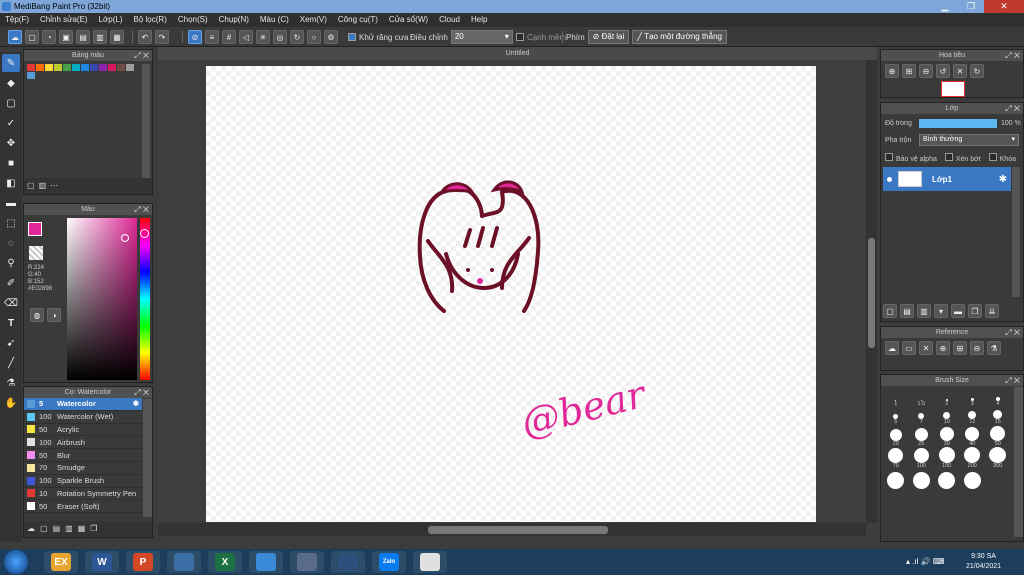  What do you see at coordinates (608, 37) in the screenshot?
I see `reset-button: ⊘ Đặt lại` at bounding box center [608, 37].